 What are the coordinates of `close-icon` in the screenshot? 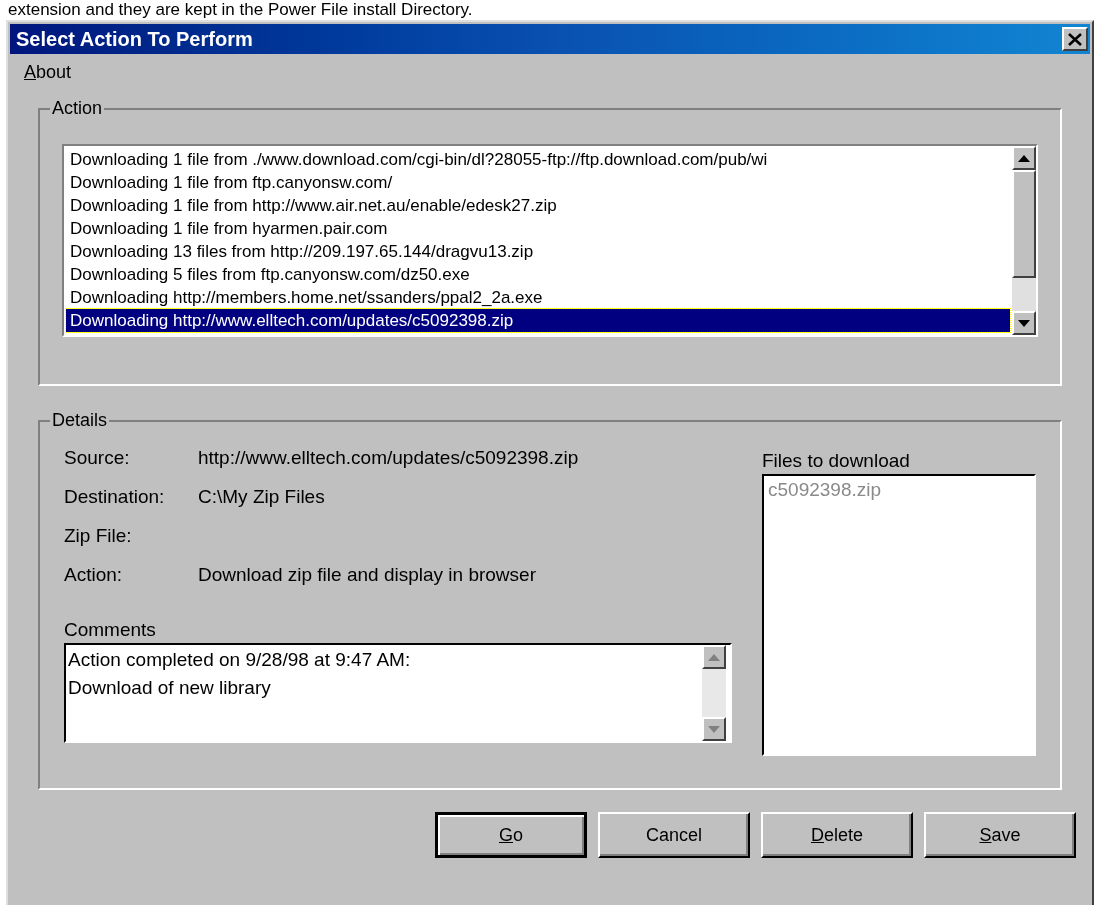 It's located at (1075, 39).